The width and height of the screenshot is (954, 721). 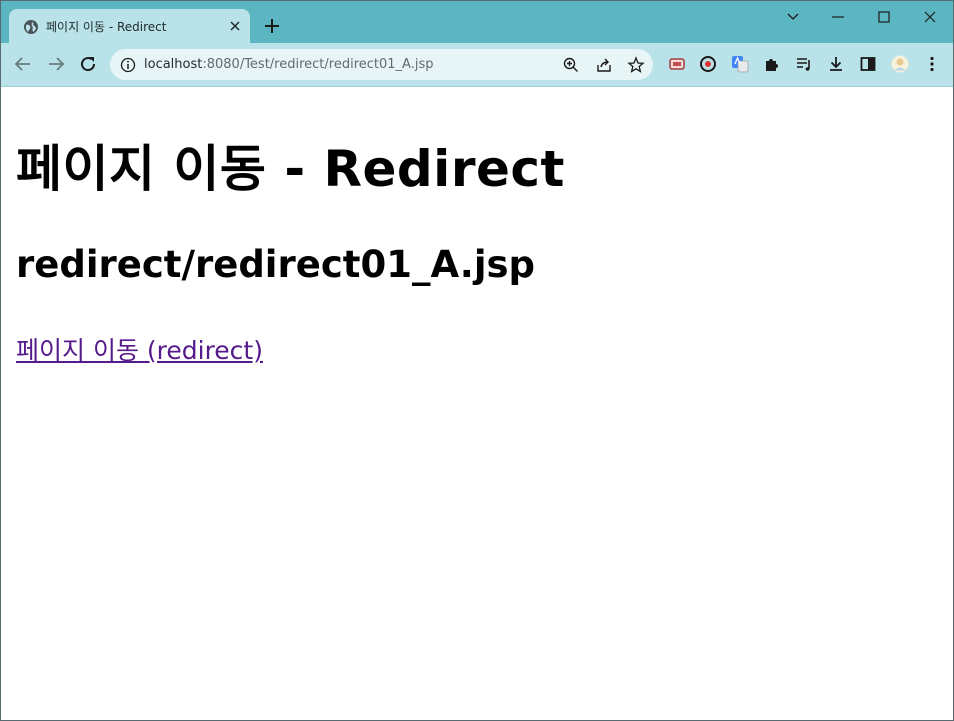 What do you see at coordinates (708, 64) in the screenshot?
I see `sync-extension-icon` at bounding box center [708, 64].